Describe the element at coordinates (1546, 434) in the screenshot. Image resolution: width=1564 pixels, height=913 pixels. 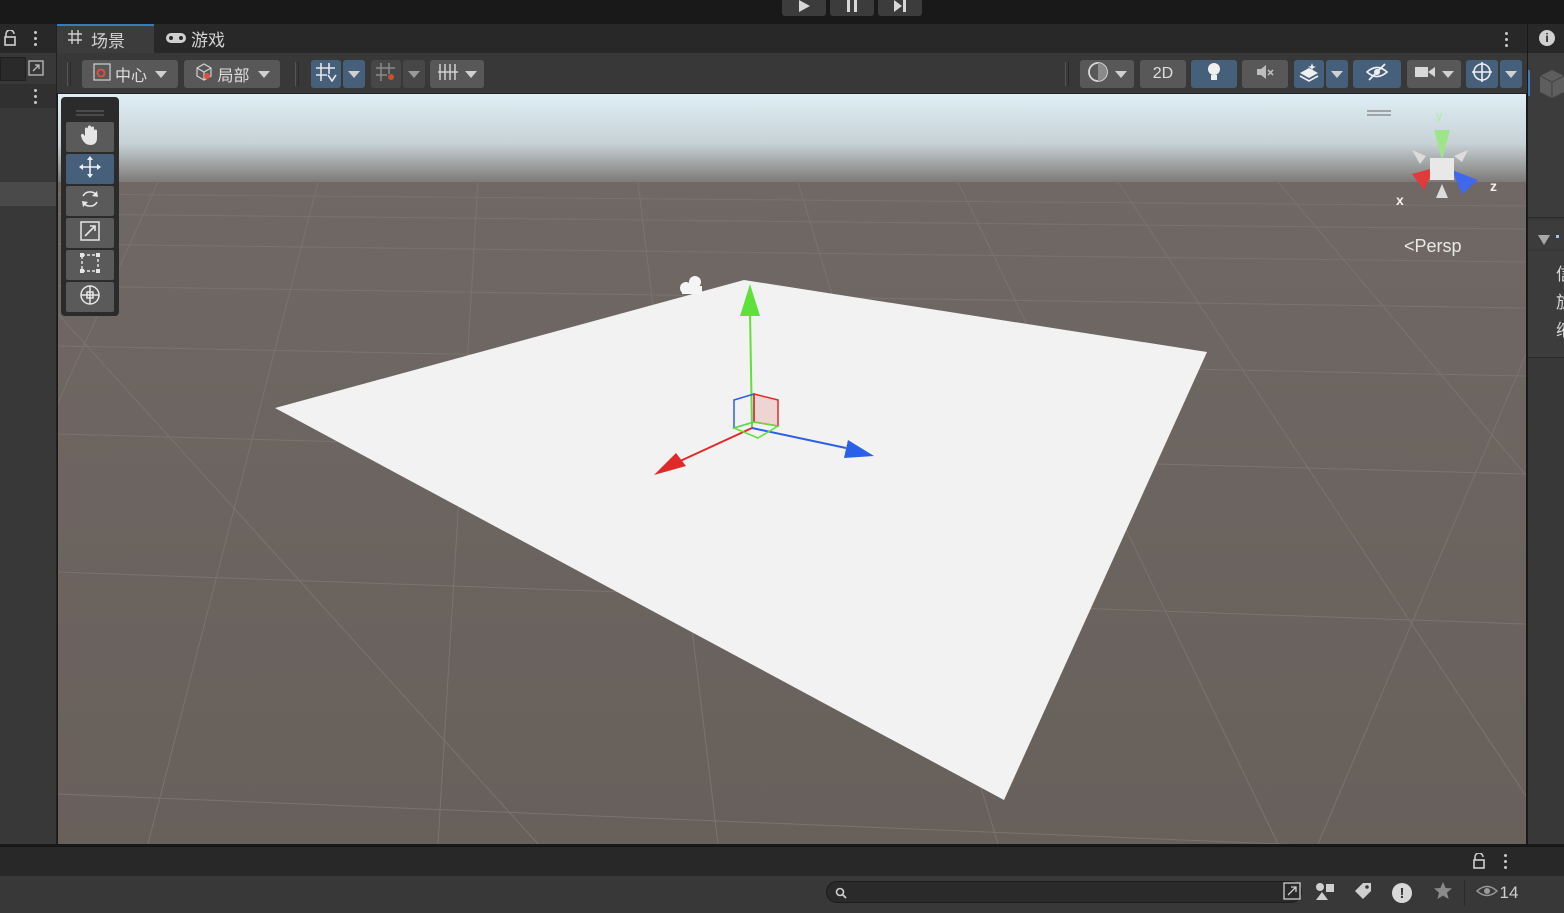
I see `inspector-panel-partial: i 信 旋 缩` at that location.